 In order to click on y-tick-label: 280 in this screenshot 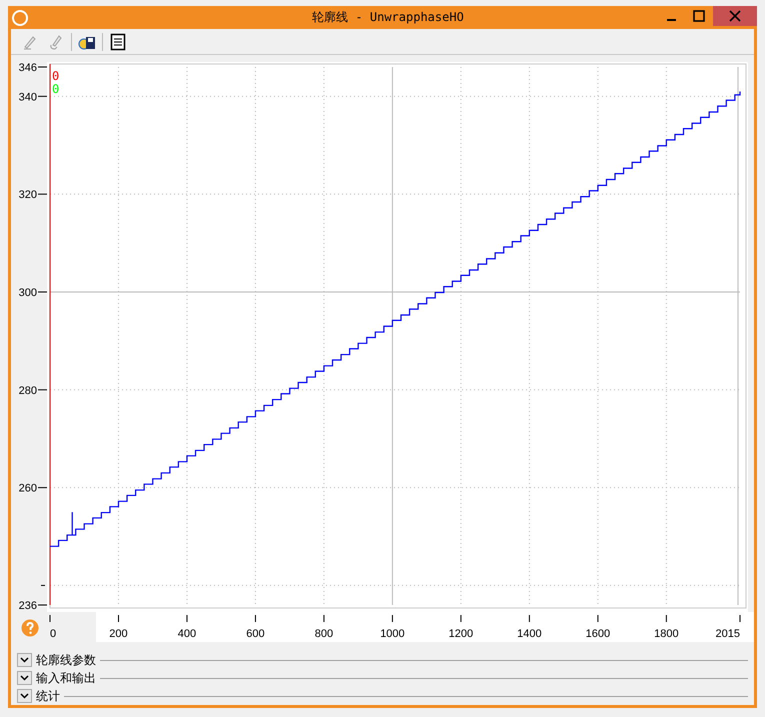, I will do `click(27, 390)`.